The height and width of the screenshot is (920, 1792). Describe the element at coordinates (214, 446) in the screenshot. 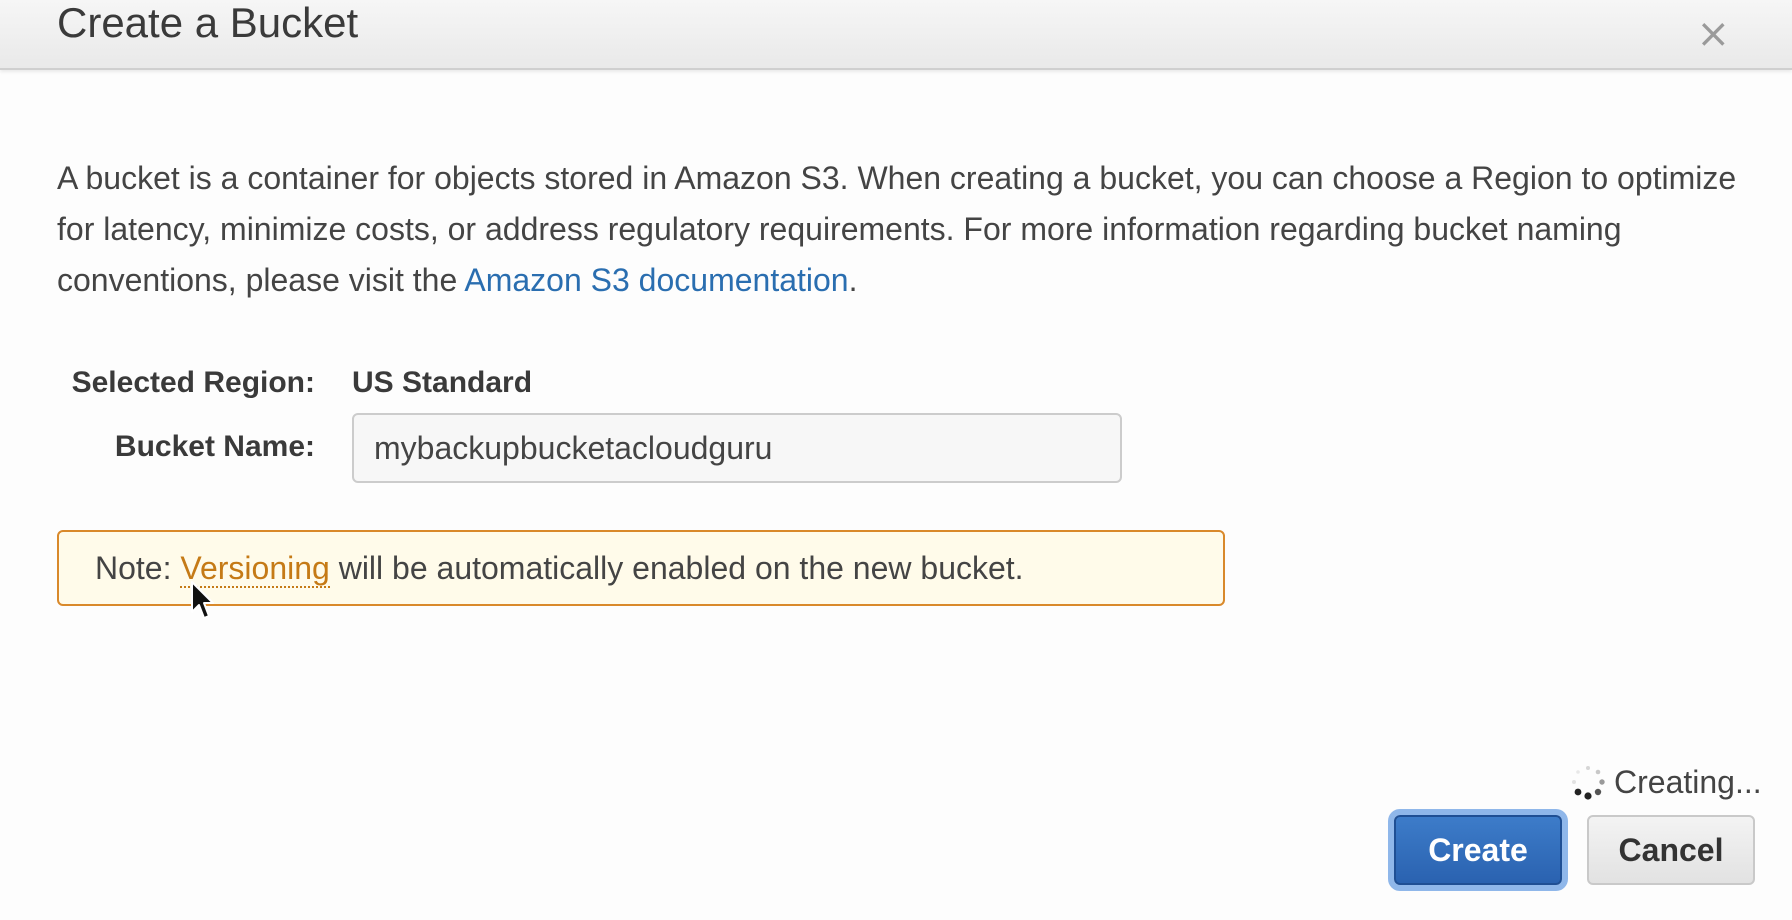

I see `bucket-name-label: Bucket Name:` at that location.